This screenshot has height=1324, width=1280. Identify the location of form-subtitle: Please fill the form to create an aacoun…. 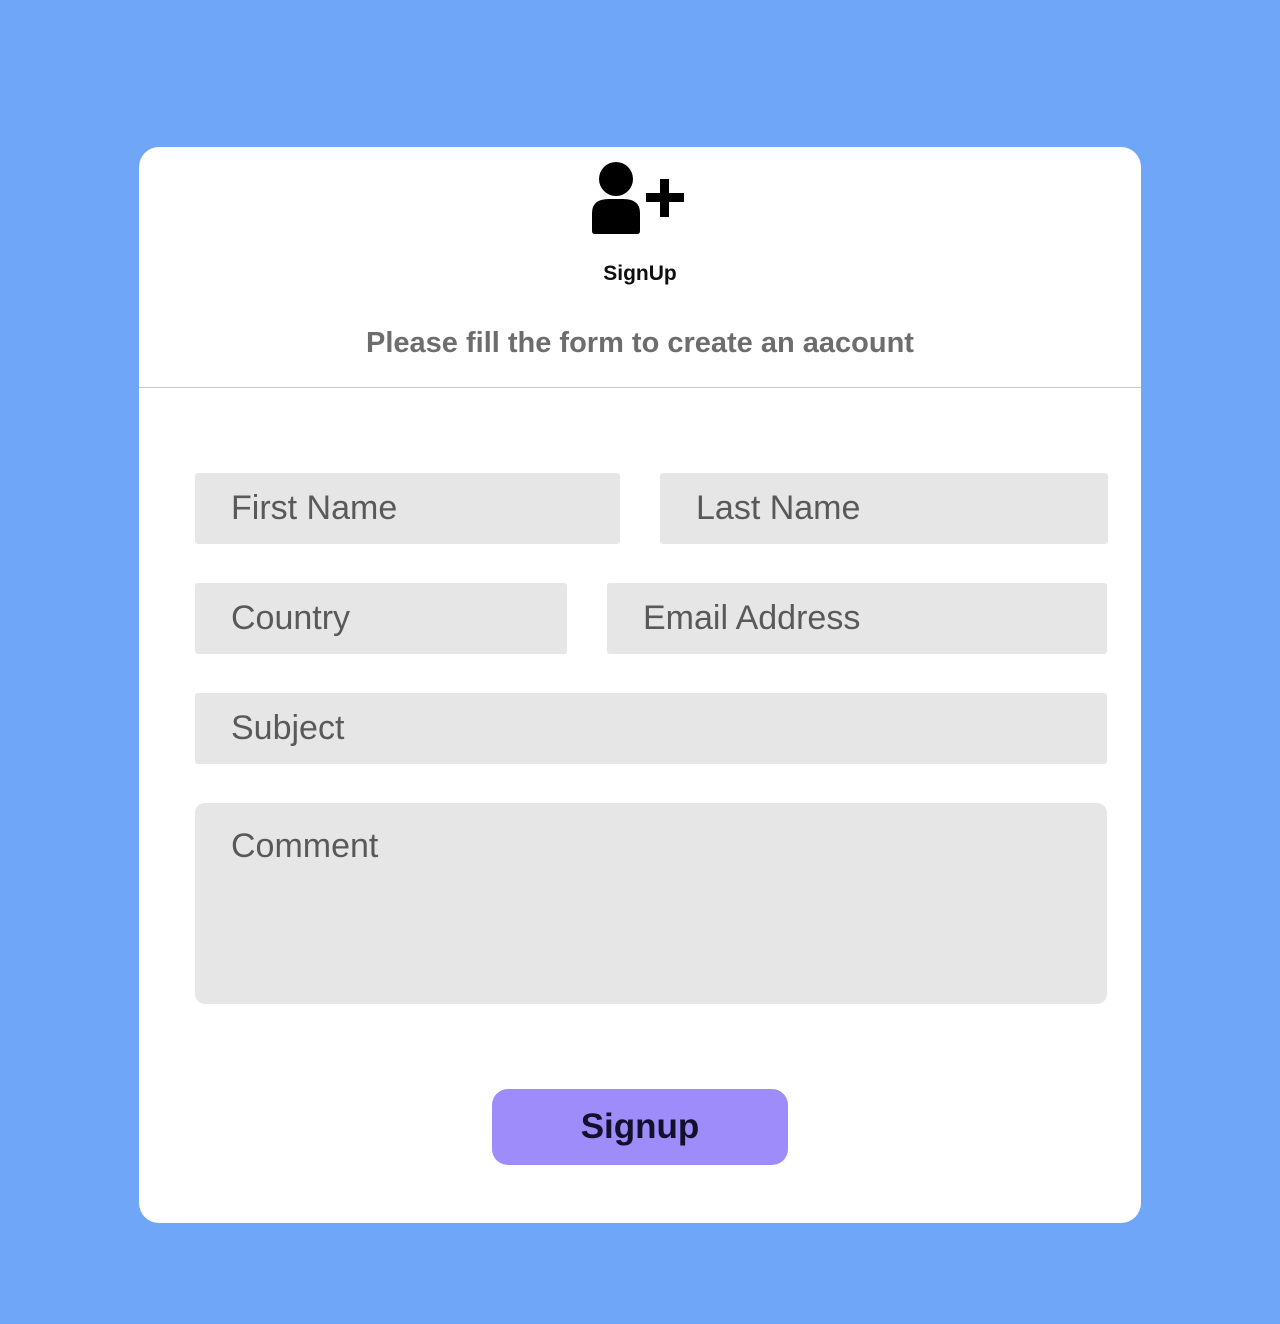
(640, 343).